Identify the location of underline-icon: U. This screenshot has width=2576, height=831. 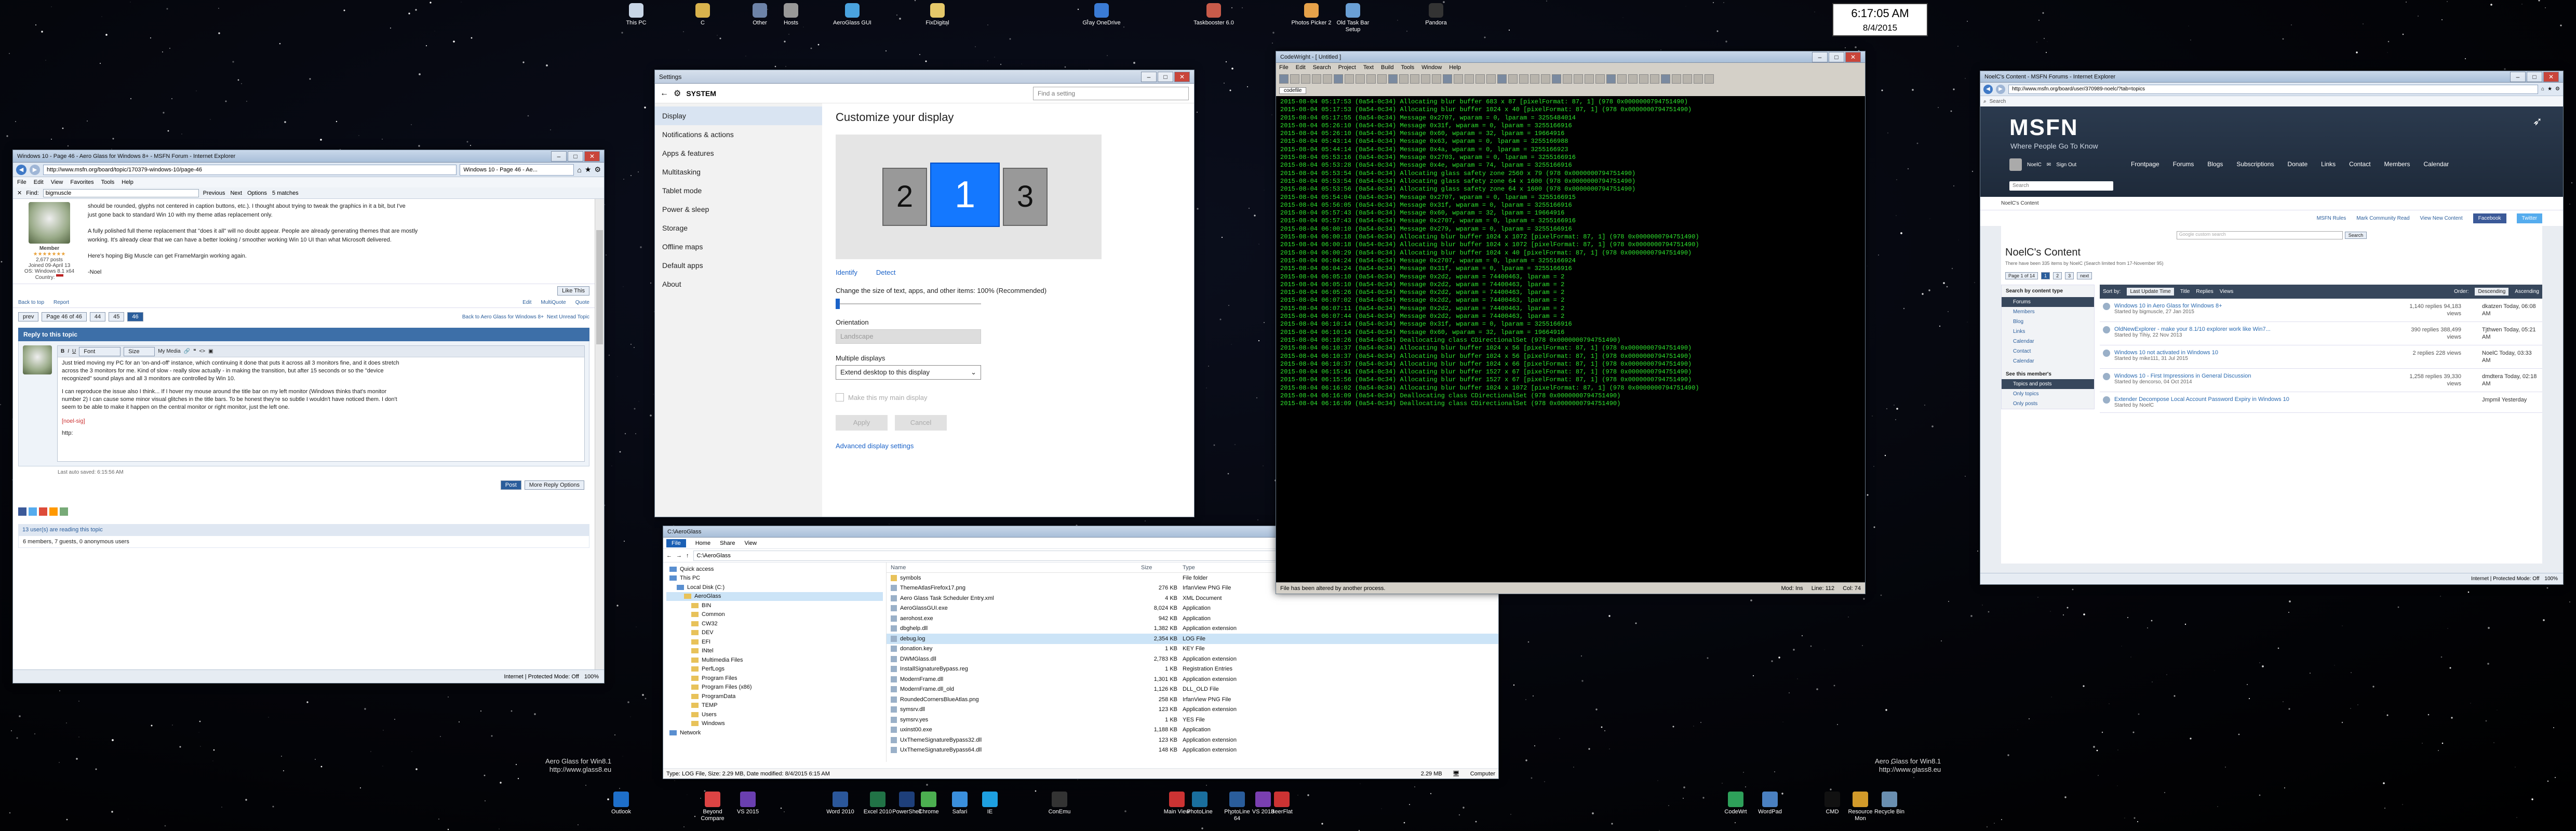
(74, 351).